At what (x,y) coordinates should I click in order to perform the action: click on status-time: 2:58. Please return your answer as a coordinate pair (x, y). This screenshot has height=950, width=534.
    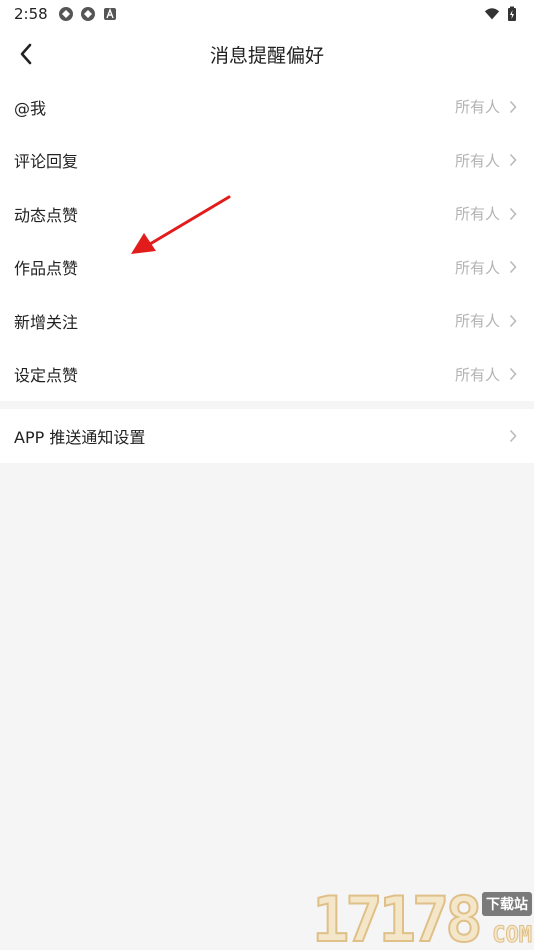
    Looking at the image, I should click on (31, 14).